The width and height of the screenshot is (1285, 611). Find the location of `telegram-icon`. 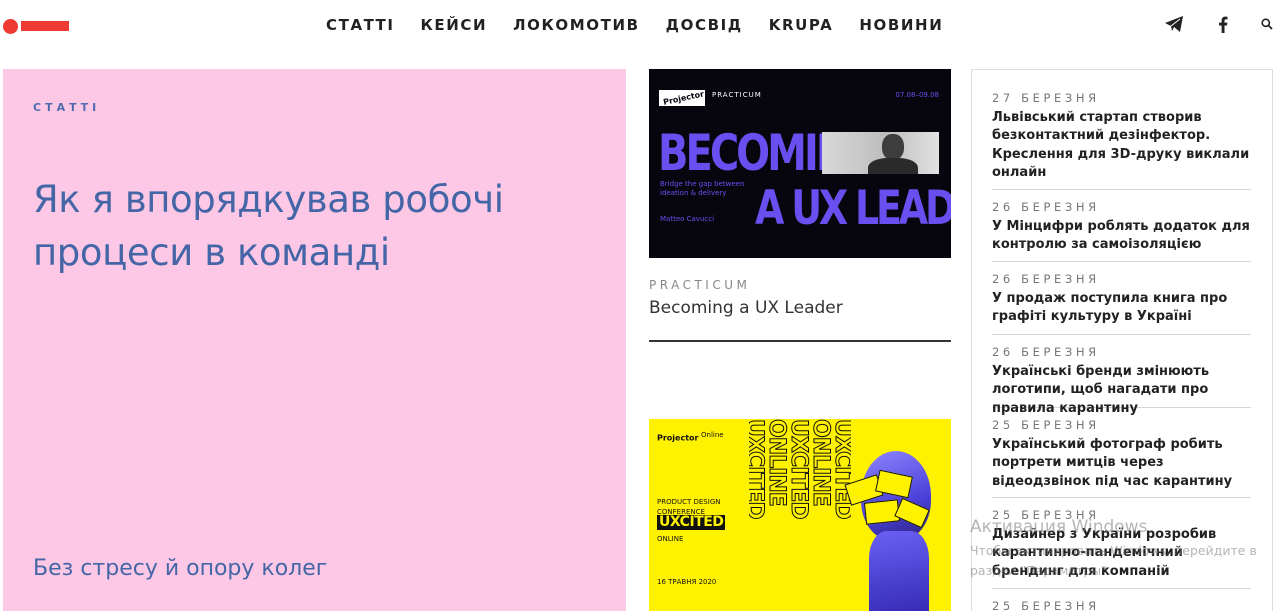

telegram-icon is located at coordinates (1174, 24).